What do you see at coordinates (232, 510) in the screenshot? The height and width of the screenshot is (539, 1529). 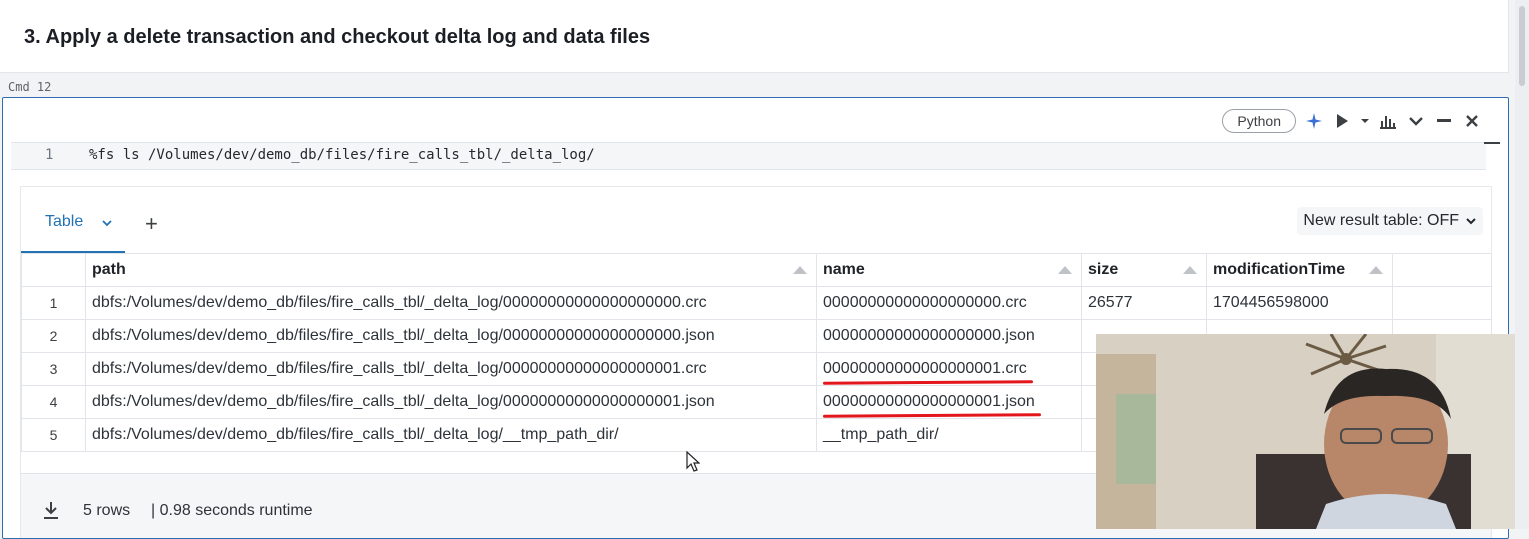 I see `runtime-info: | 0.98 seconds runtime` at bounding box center [232, 510].